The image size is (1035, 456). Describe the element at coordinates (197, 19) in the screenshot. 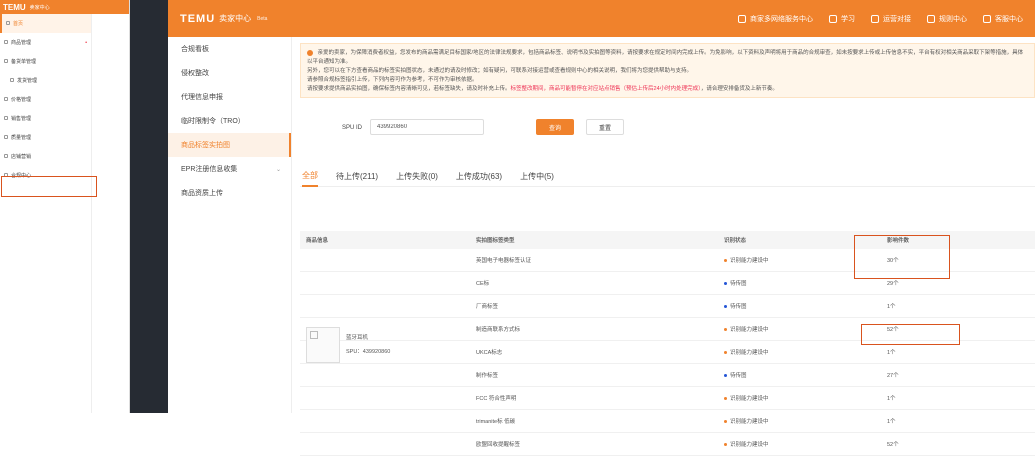

I see `brand-logo: TEMU` at that location.